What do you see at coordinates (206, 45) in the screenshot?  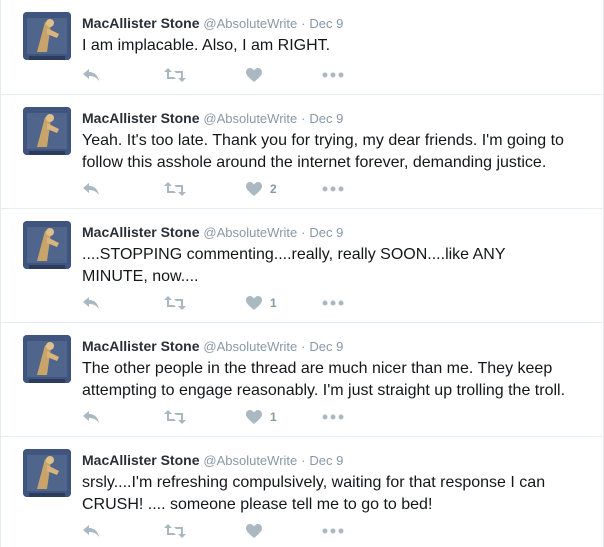 I see `tweet-text: I am implacable. Also, I am RIGHT.` at bounding box center [206, 45].